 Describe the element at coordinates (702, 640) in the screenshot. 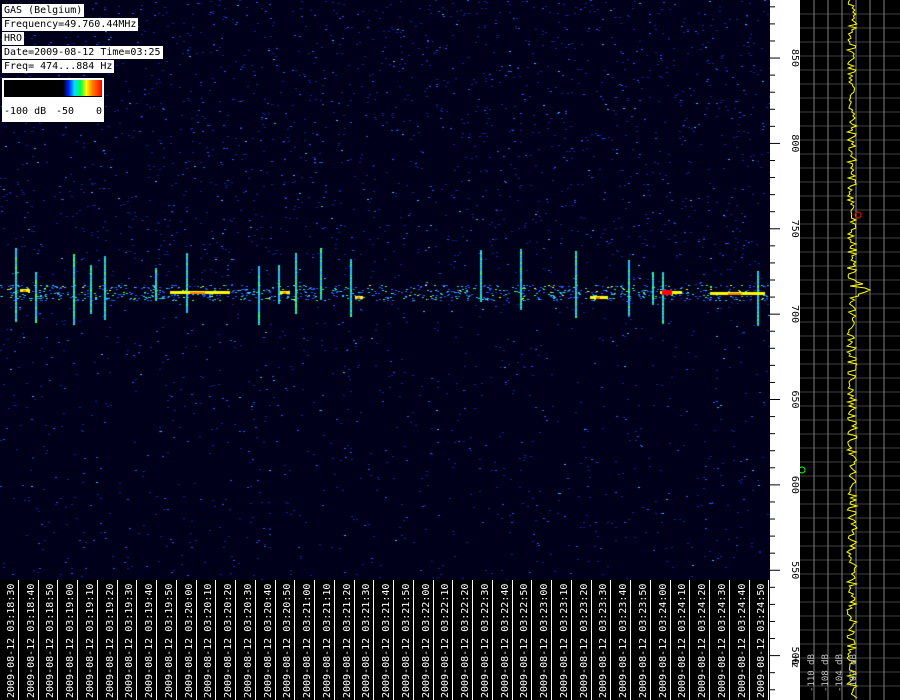

I see `time-axis-label: 2009-08-12 03:24:20` at that location.